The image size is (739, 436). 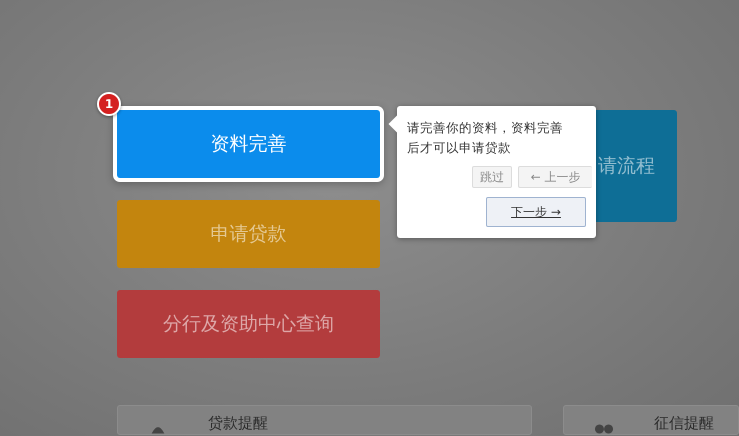 What do you see at coordinates (492, 177) in the screenshot?
I see `skip-button: 跳过` at bounding box center [492, 177].